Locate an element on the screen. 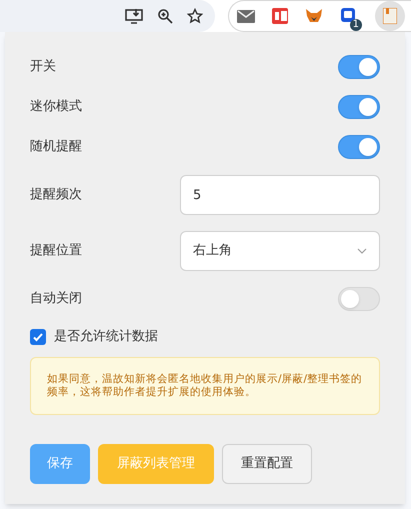 The width and height of the screenshot is (411, 509). setting-label: 提醒位置 is located at coordinates (56, 251).